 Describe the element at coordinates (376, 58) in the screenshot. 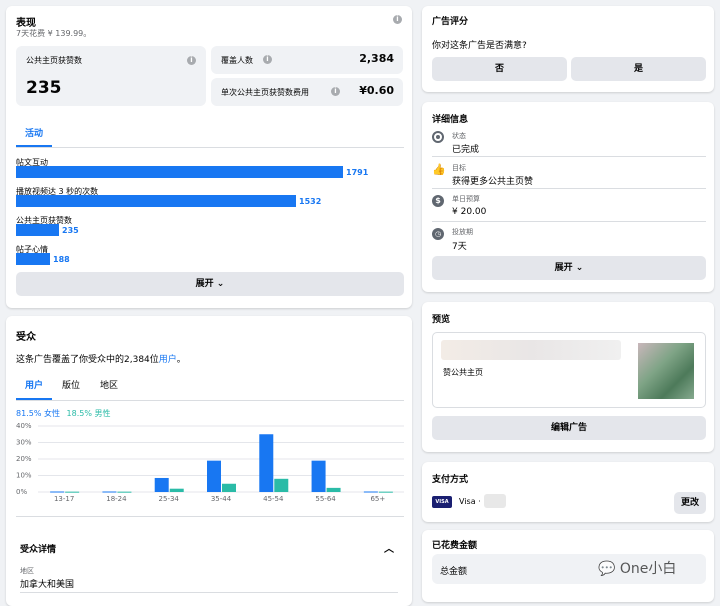

I see `reach-value: 2,384` at that location.